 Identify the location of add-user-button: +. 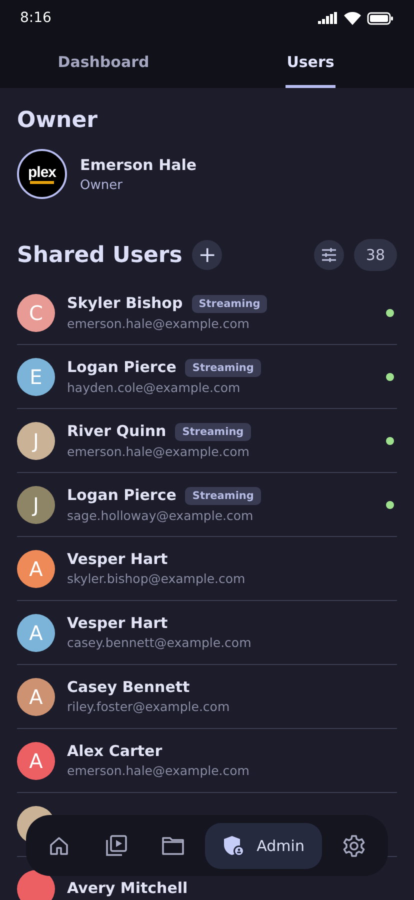
(207, 255).